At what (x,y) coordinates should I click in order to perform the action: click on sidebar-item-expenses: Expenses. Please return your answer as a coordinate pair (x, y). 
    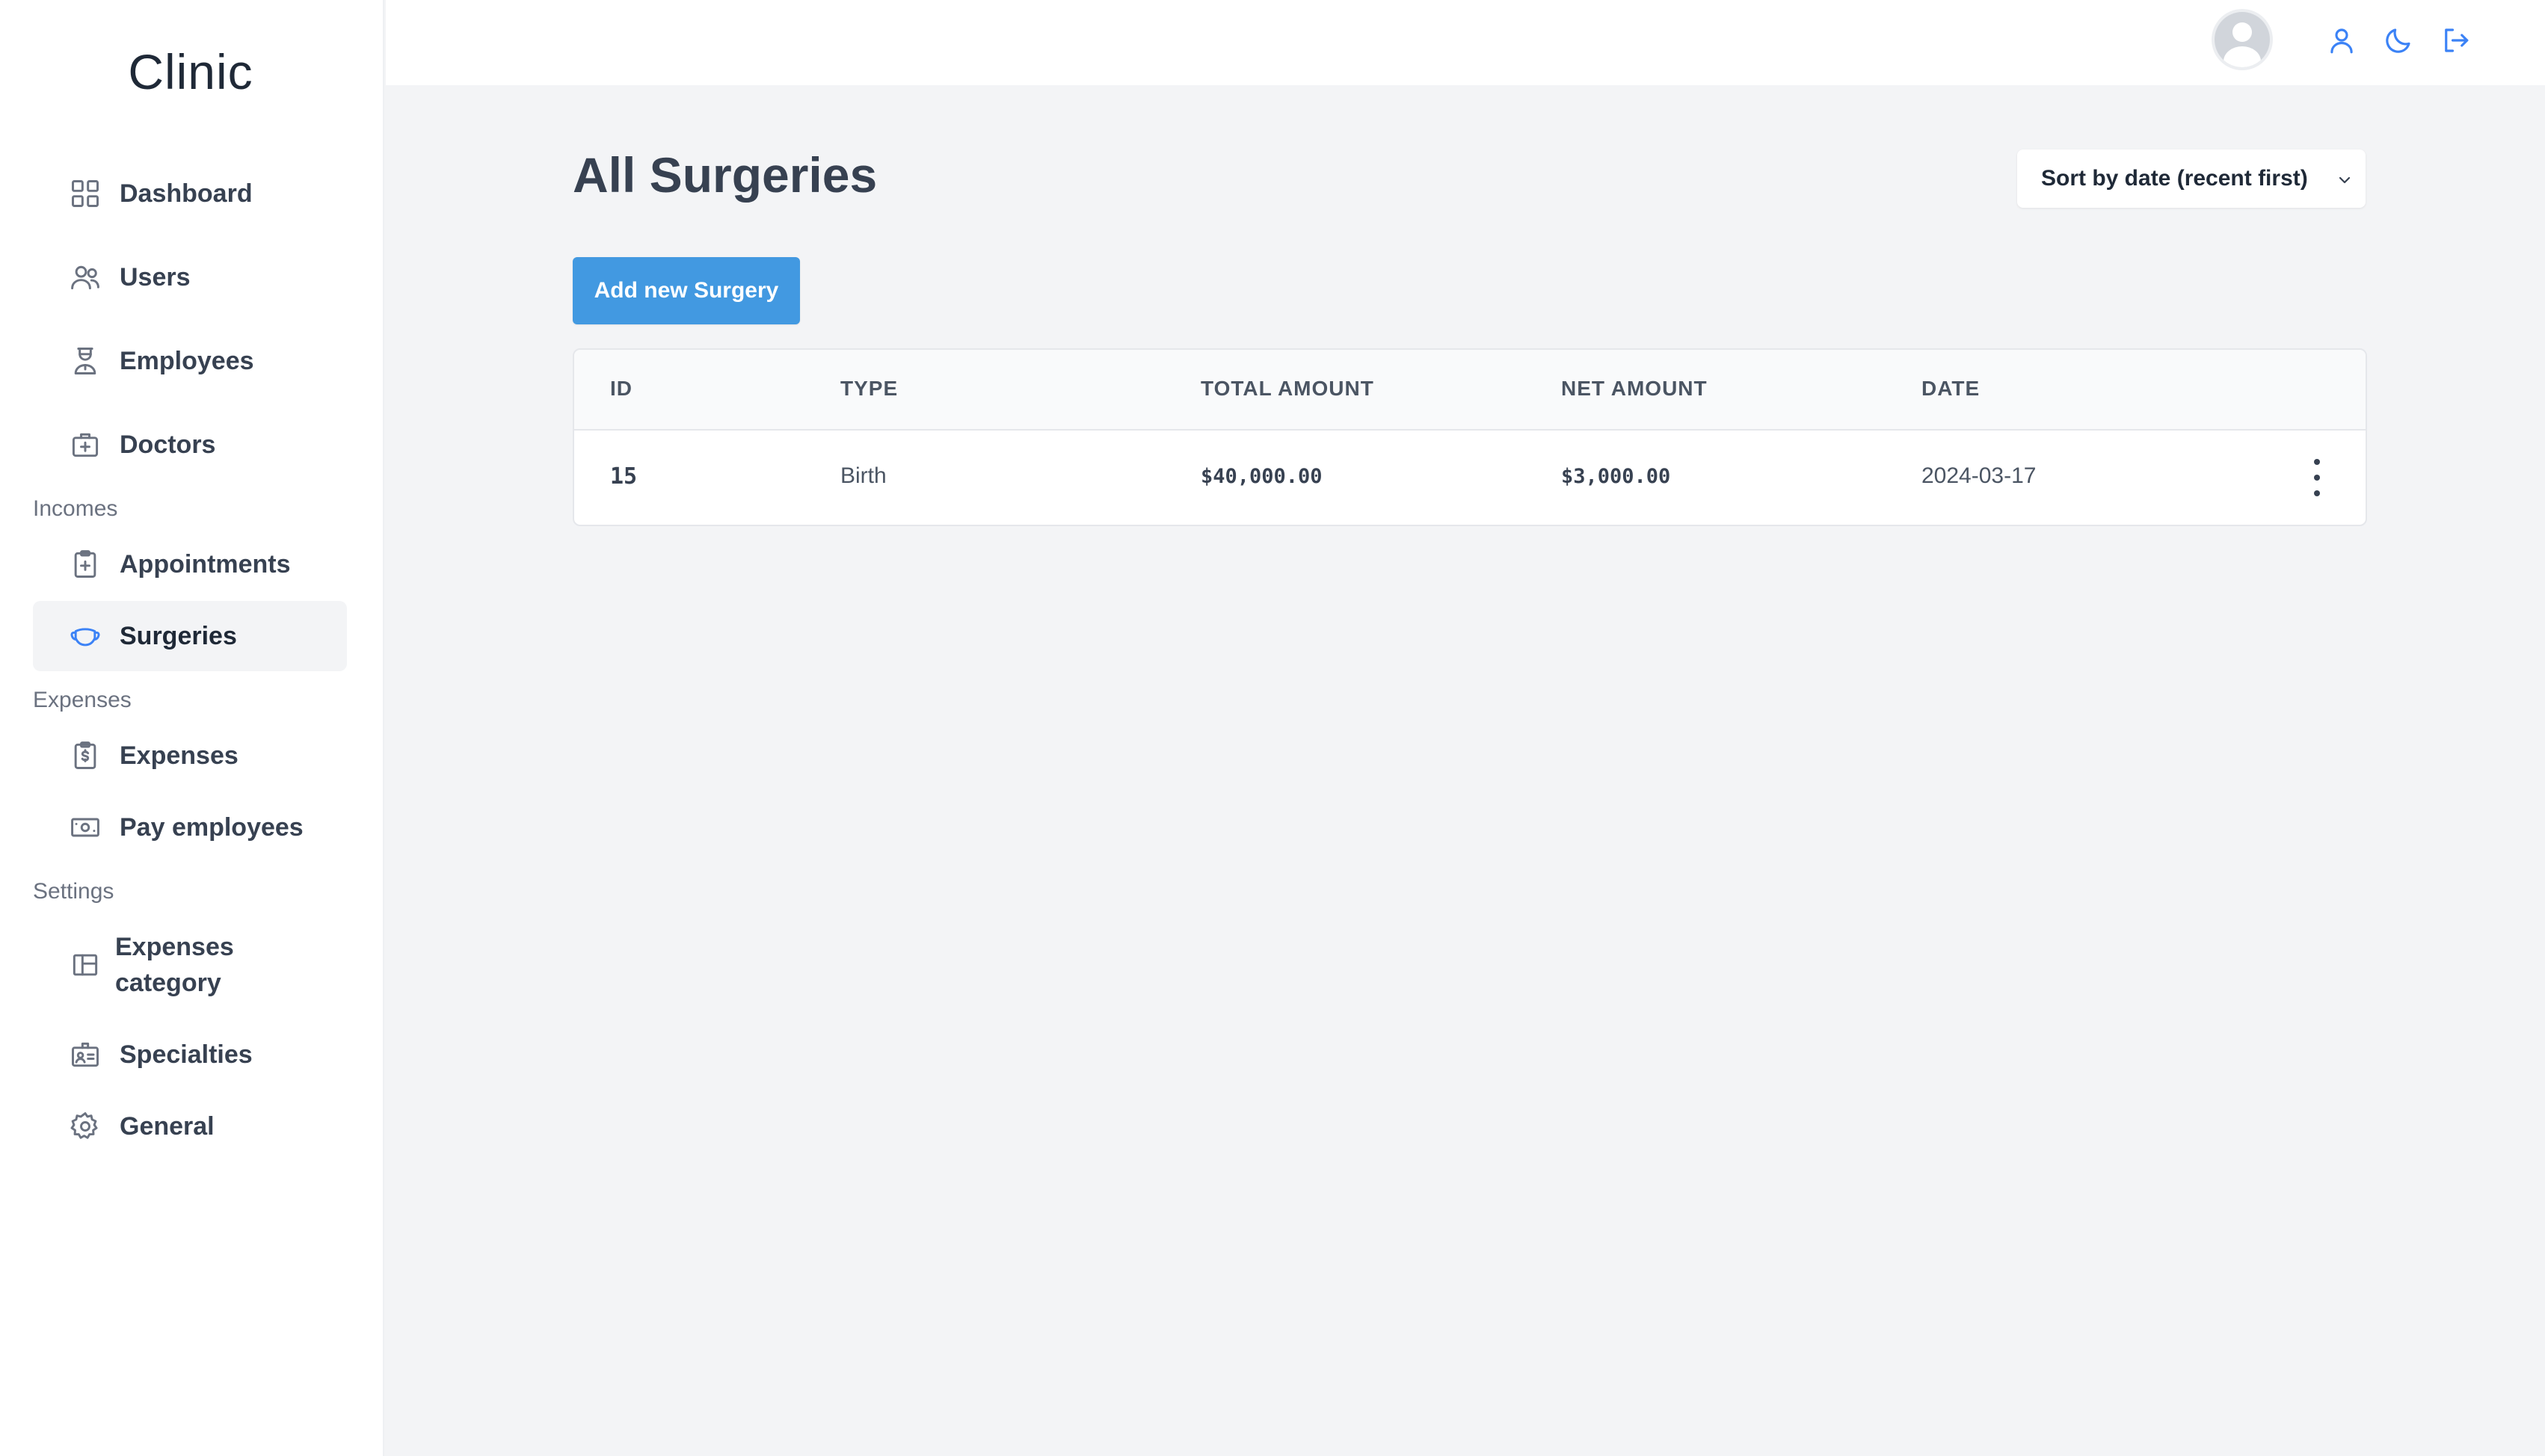
    Looking at the image, I should click on (190, 756).